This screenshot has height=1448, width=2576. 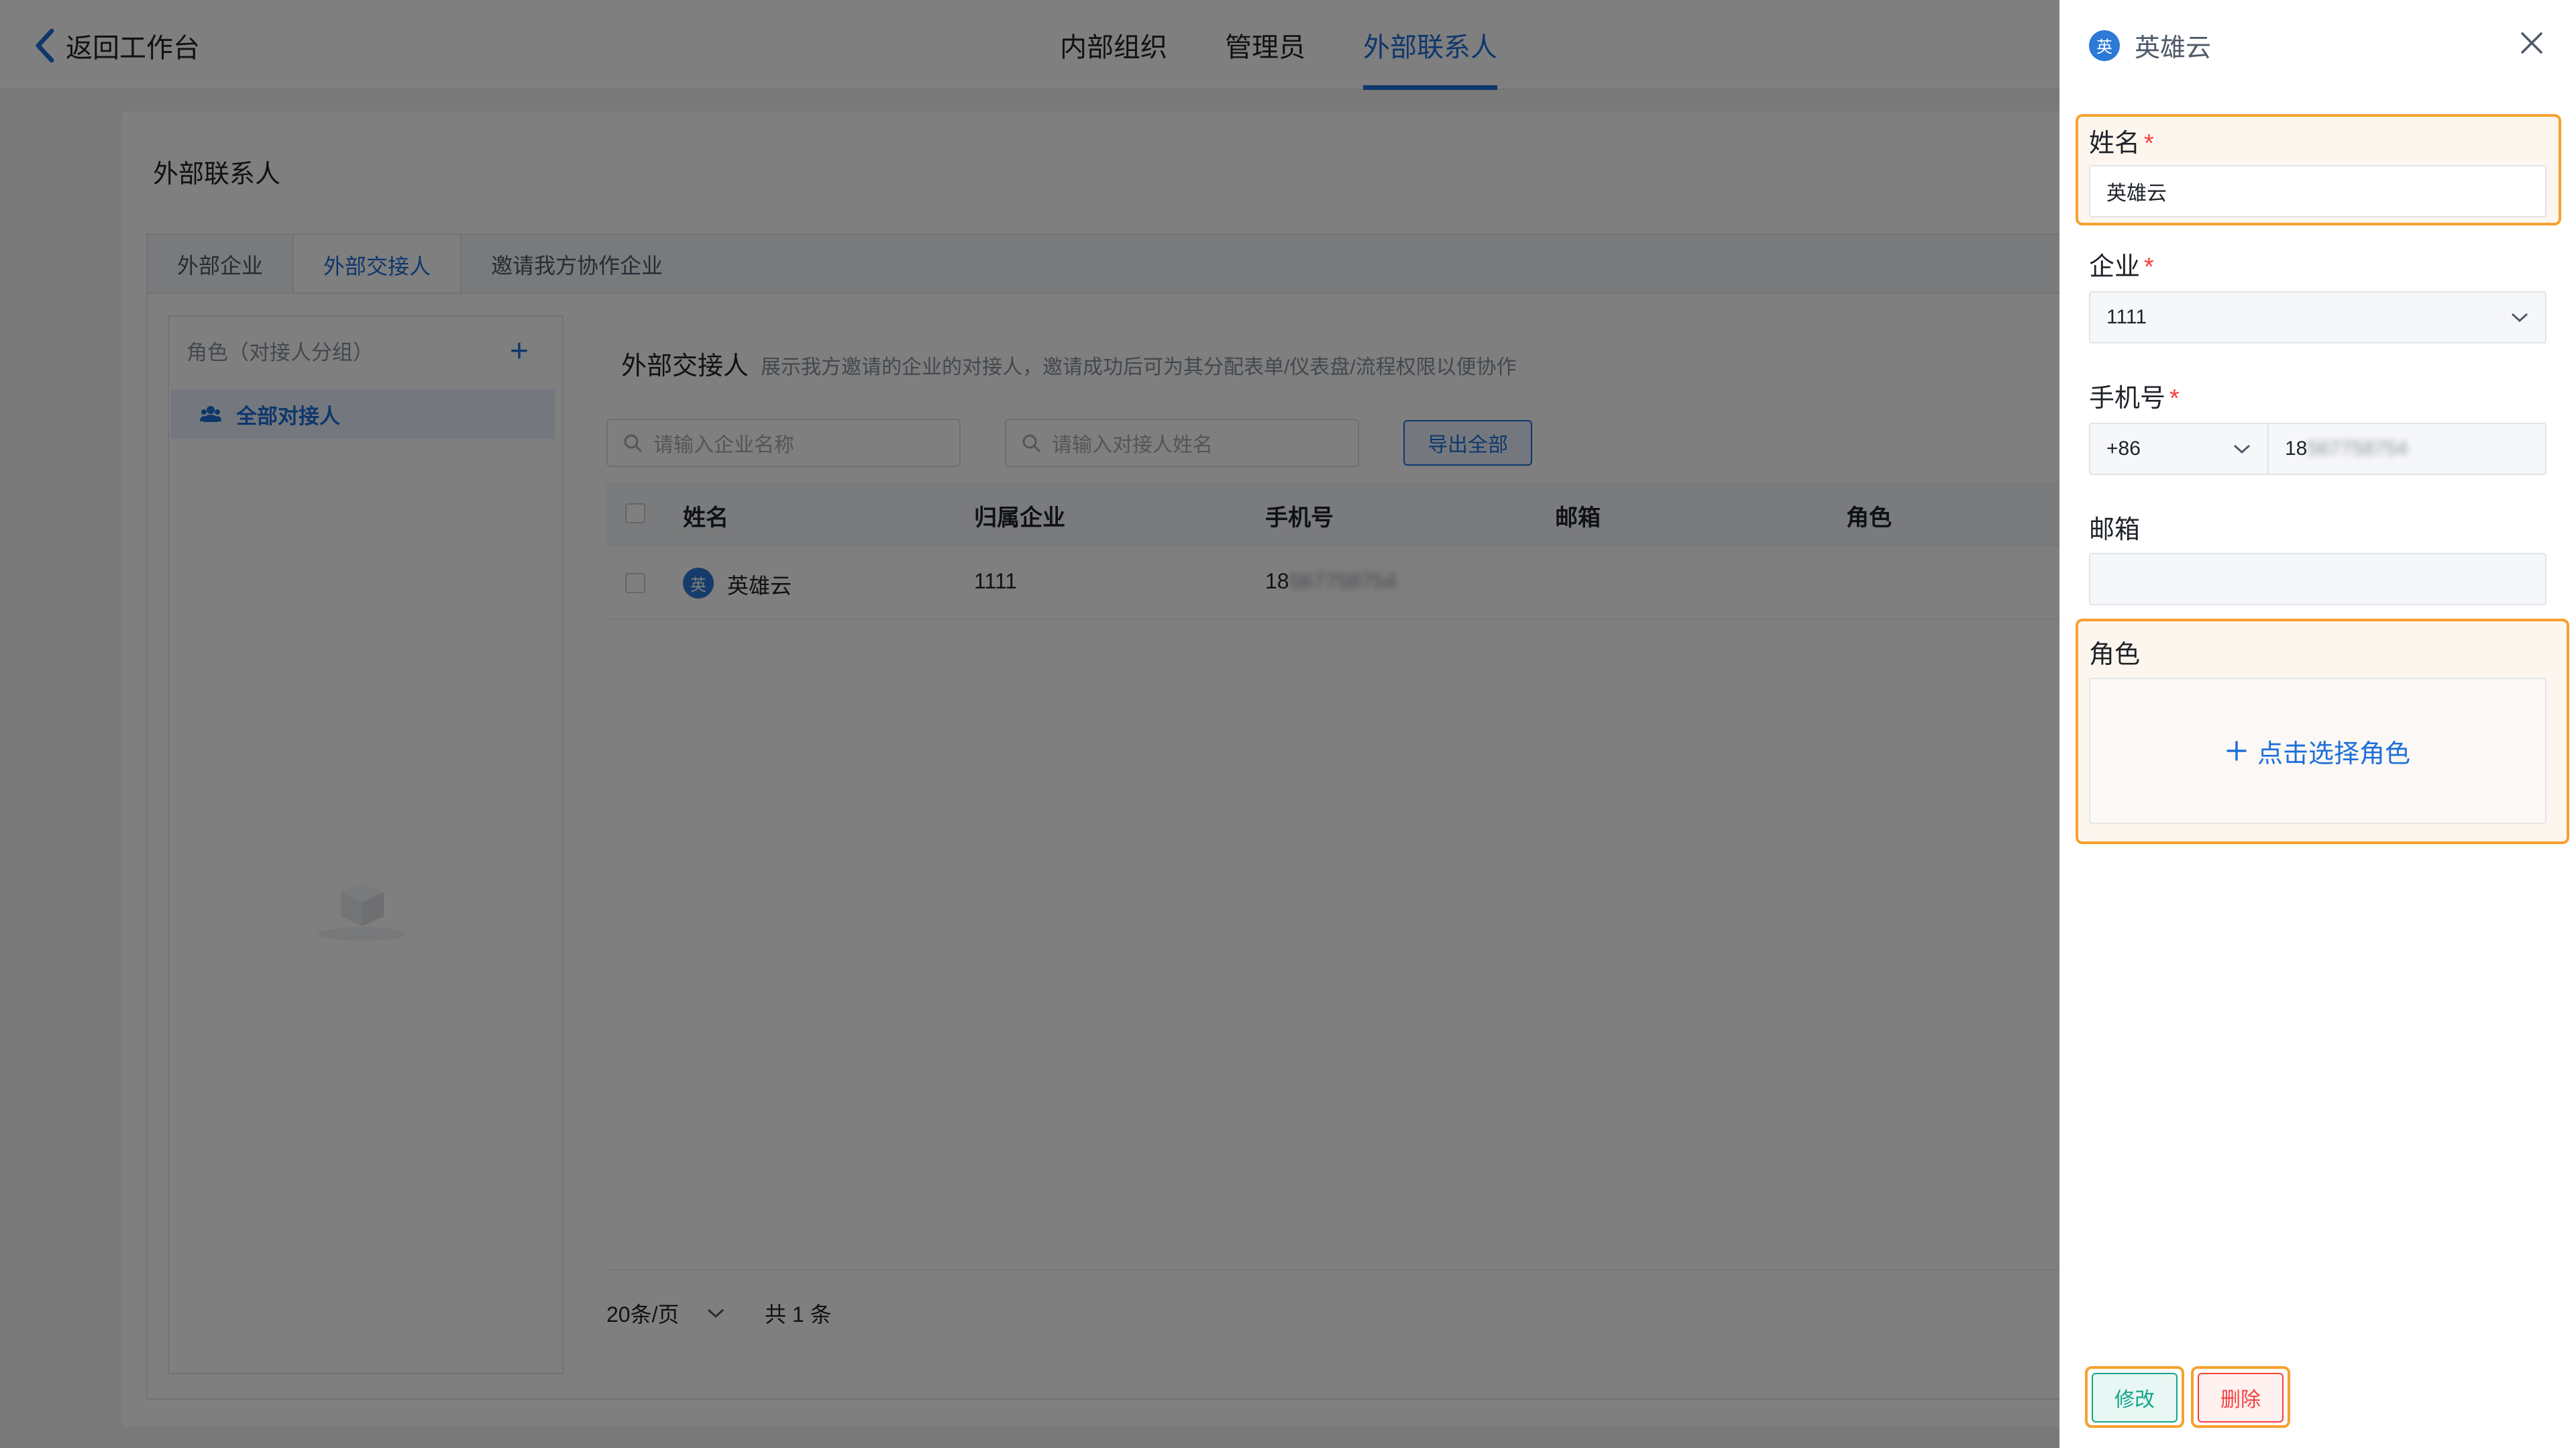 I want to click on select-role-button: 点击选择角色, so click(x=2317, y=751).